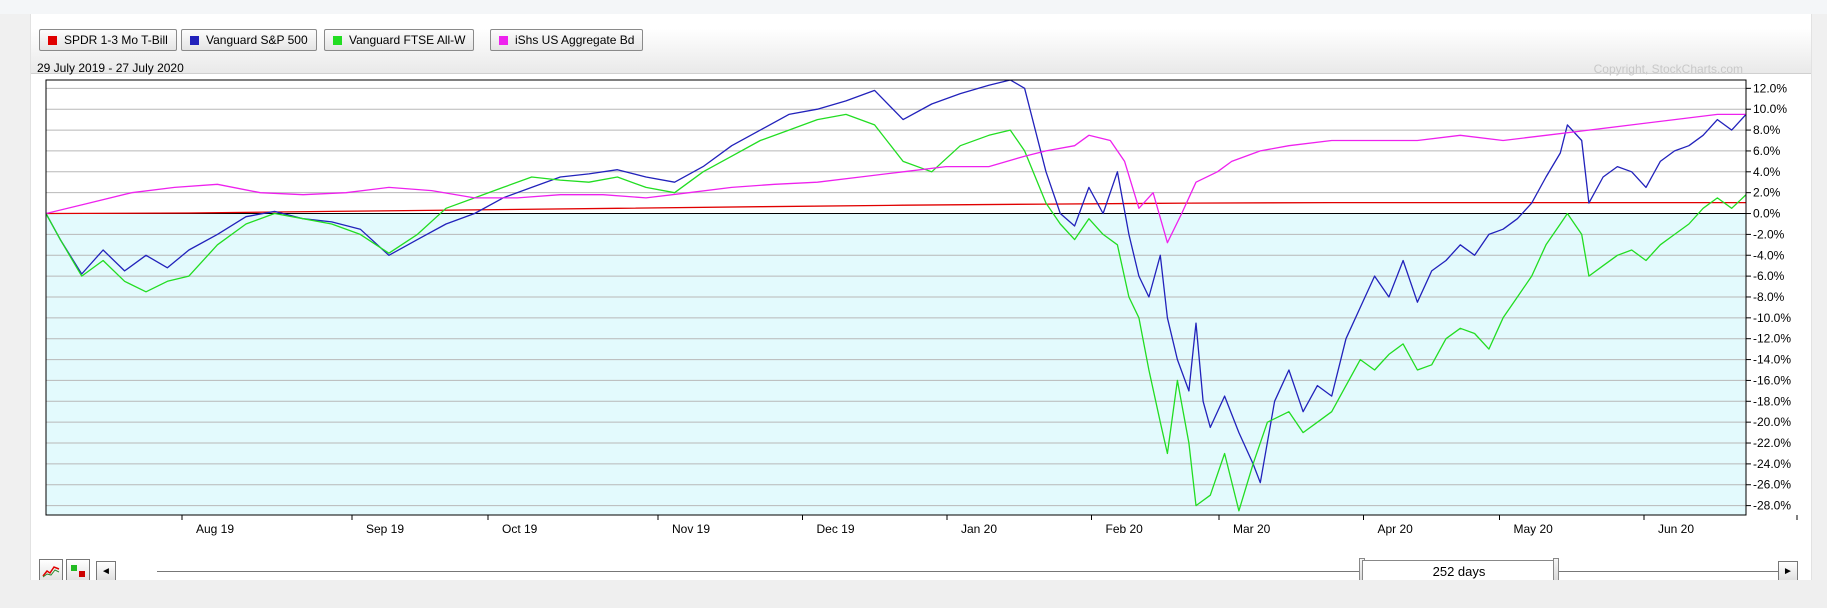 The width and height of the screenshot is (1827, 608). Describe the element at coordinates (1770, 109) in the screenshot. I see `y-tick-label: 10.0%` at that location.